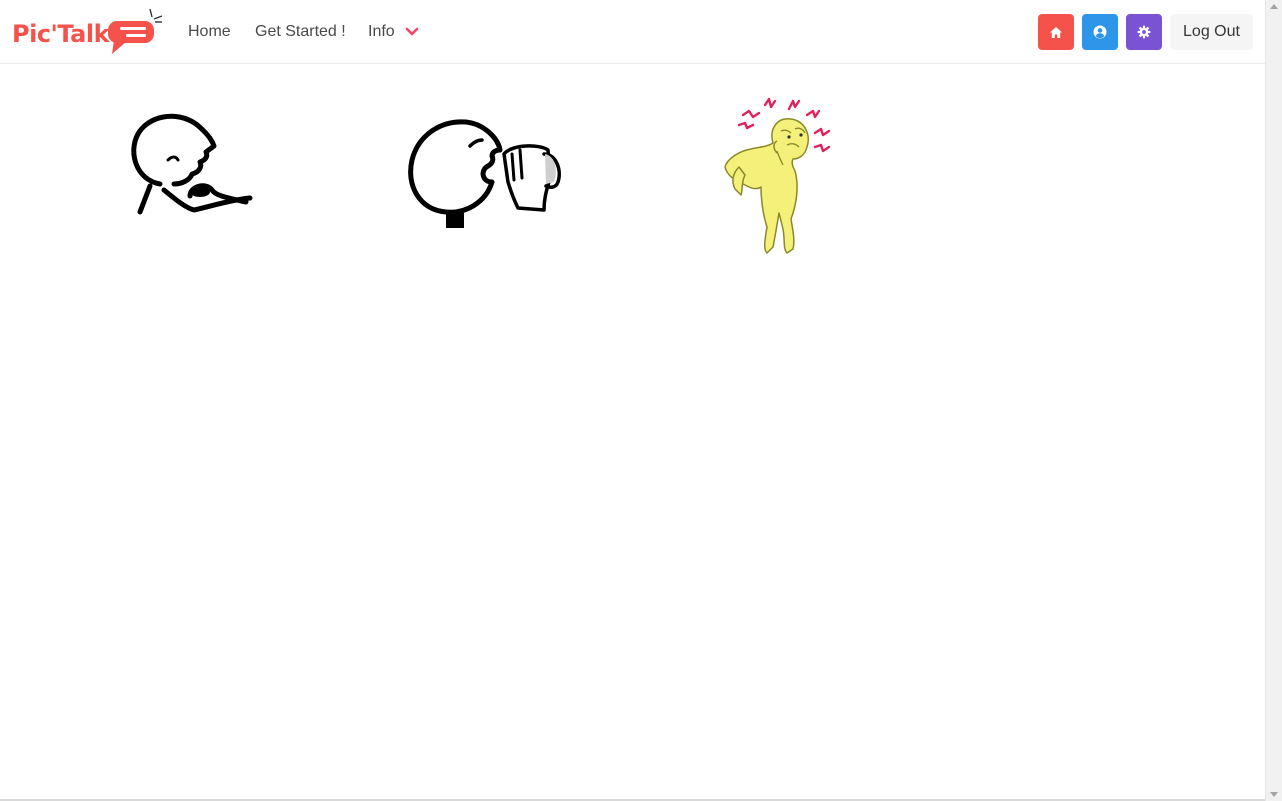 The height and width of the screenshot is (801, 1282). I want to click on user-circle-icon, so click(1100, 32).